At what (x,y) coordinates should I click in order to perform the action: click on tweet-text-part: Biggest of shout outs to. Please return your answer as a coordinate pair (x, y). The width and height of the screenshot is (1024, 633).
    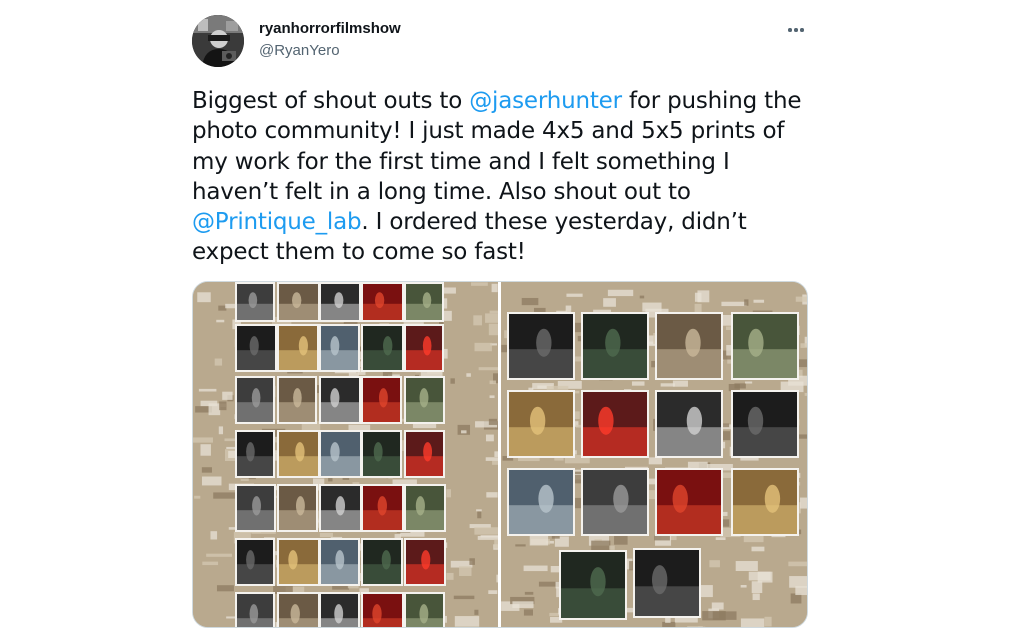
    Looking at the image, I should click on (331, 101).